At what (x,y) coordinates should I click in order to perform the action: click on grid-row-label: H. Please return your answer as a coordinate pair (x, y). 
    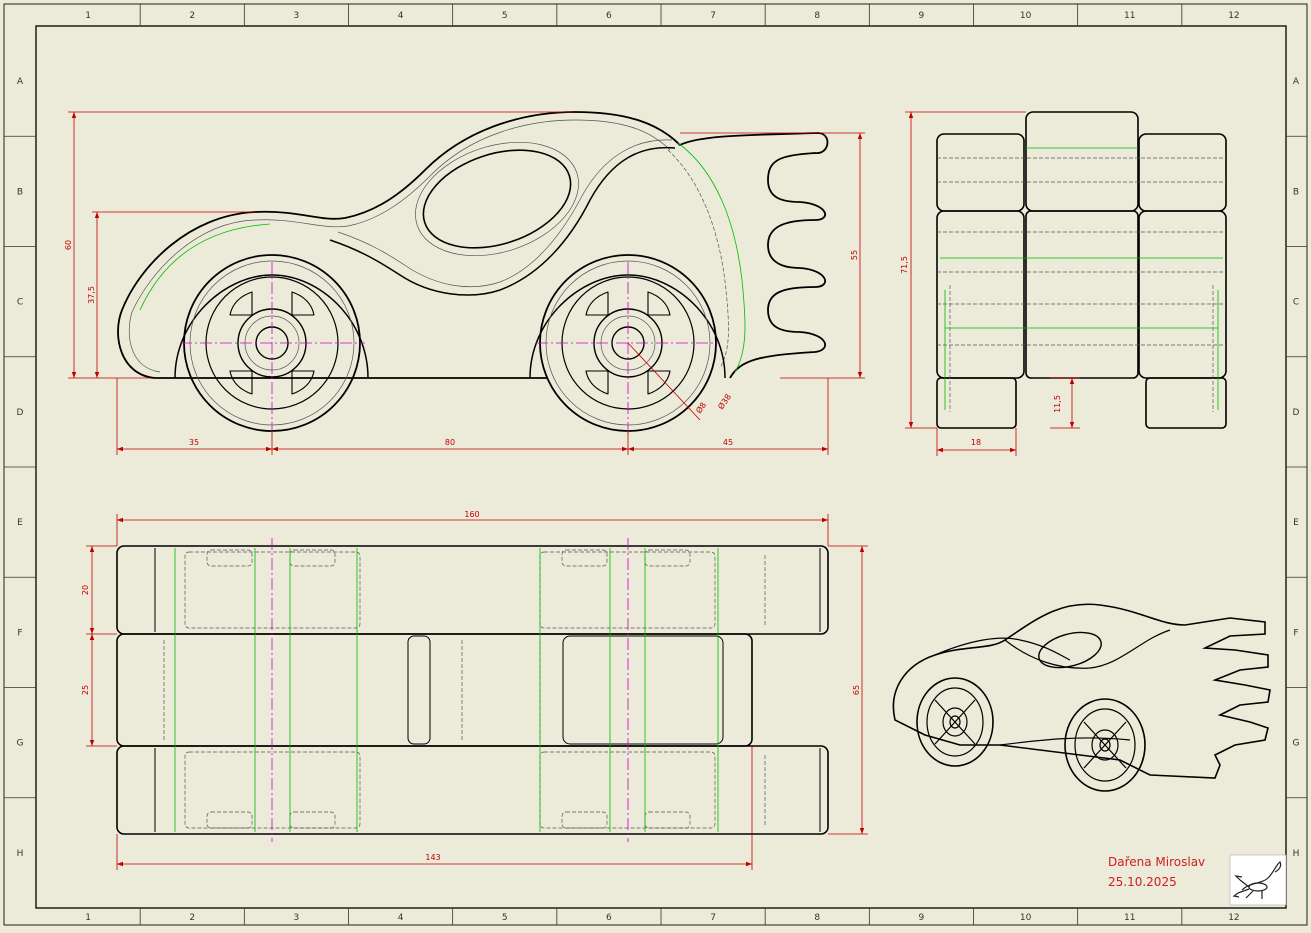
    Looking at the image, I should click on (1296, 854).